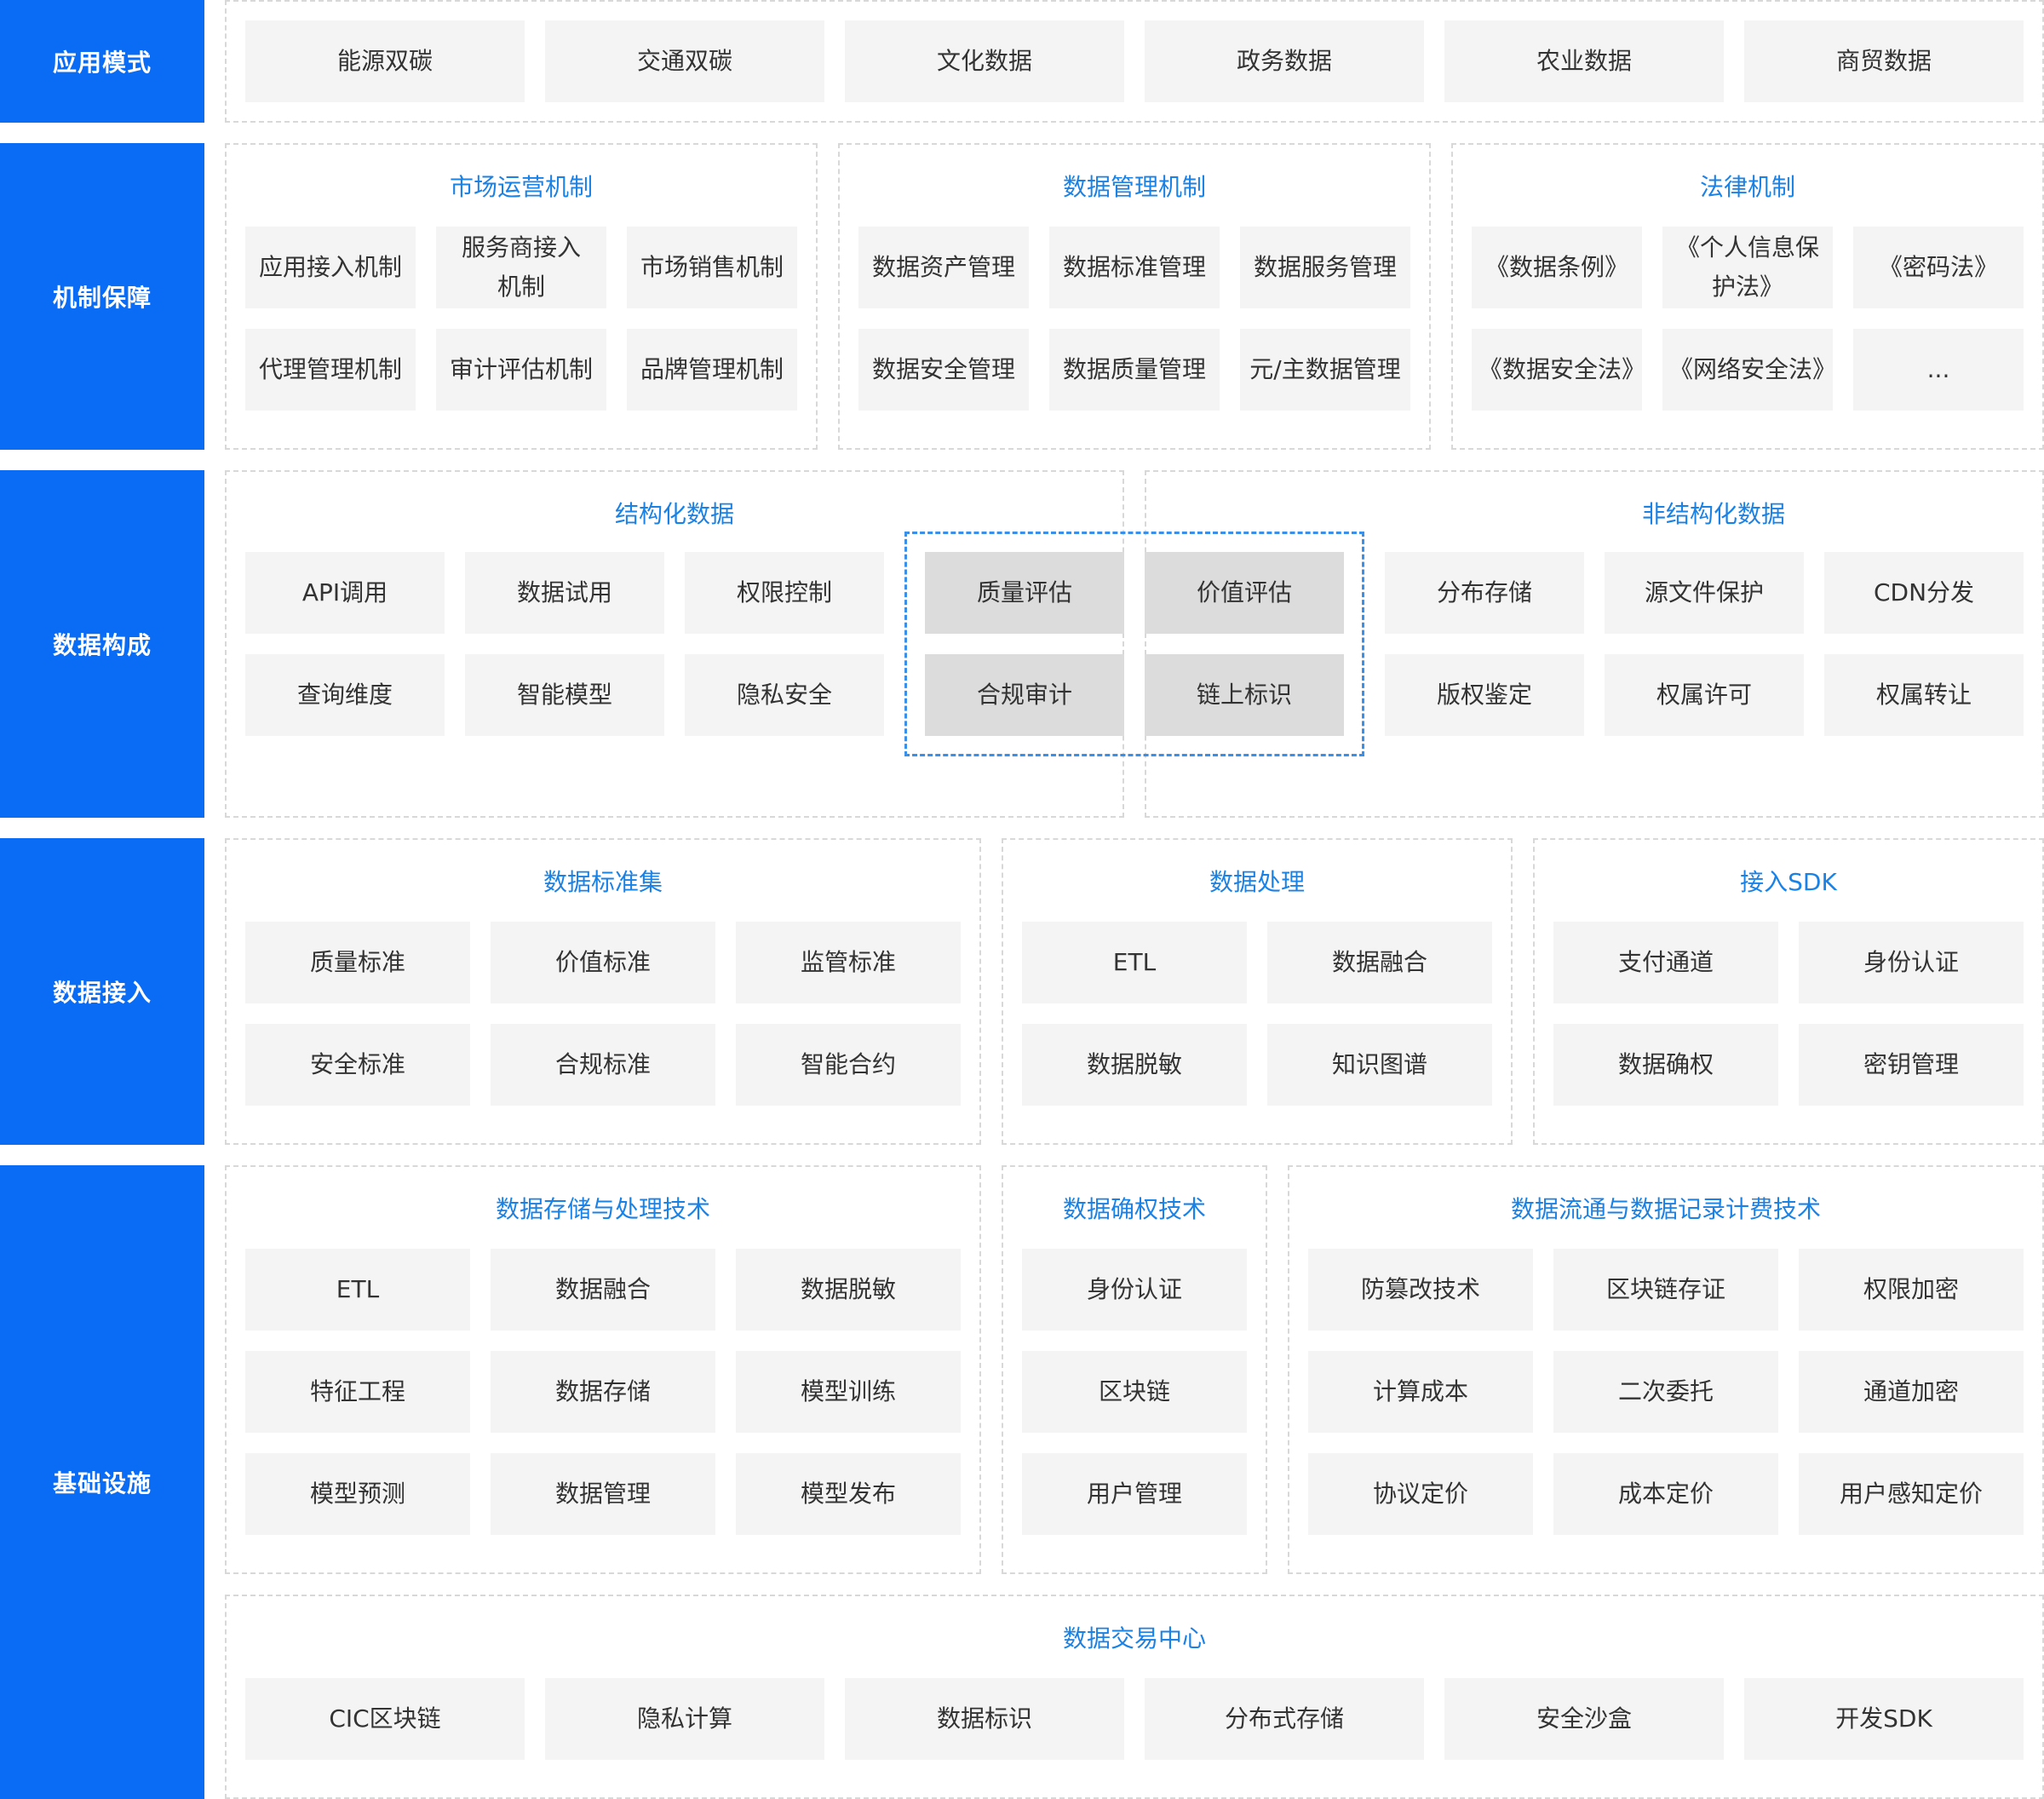 This screenshot has width=2044, height=1799. I want to click on evaluation-item: 价值评估, so click(1244, 593).